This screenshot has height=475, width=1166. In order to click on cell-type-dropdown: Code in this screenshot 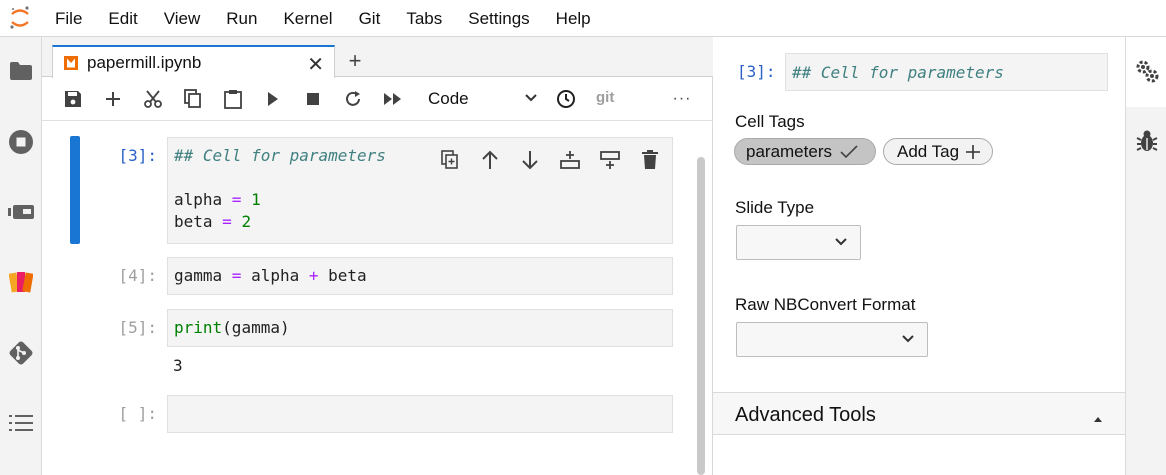, I will do `click(483, 99)`.